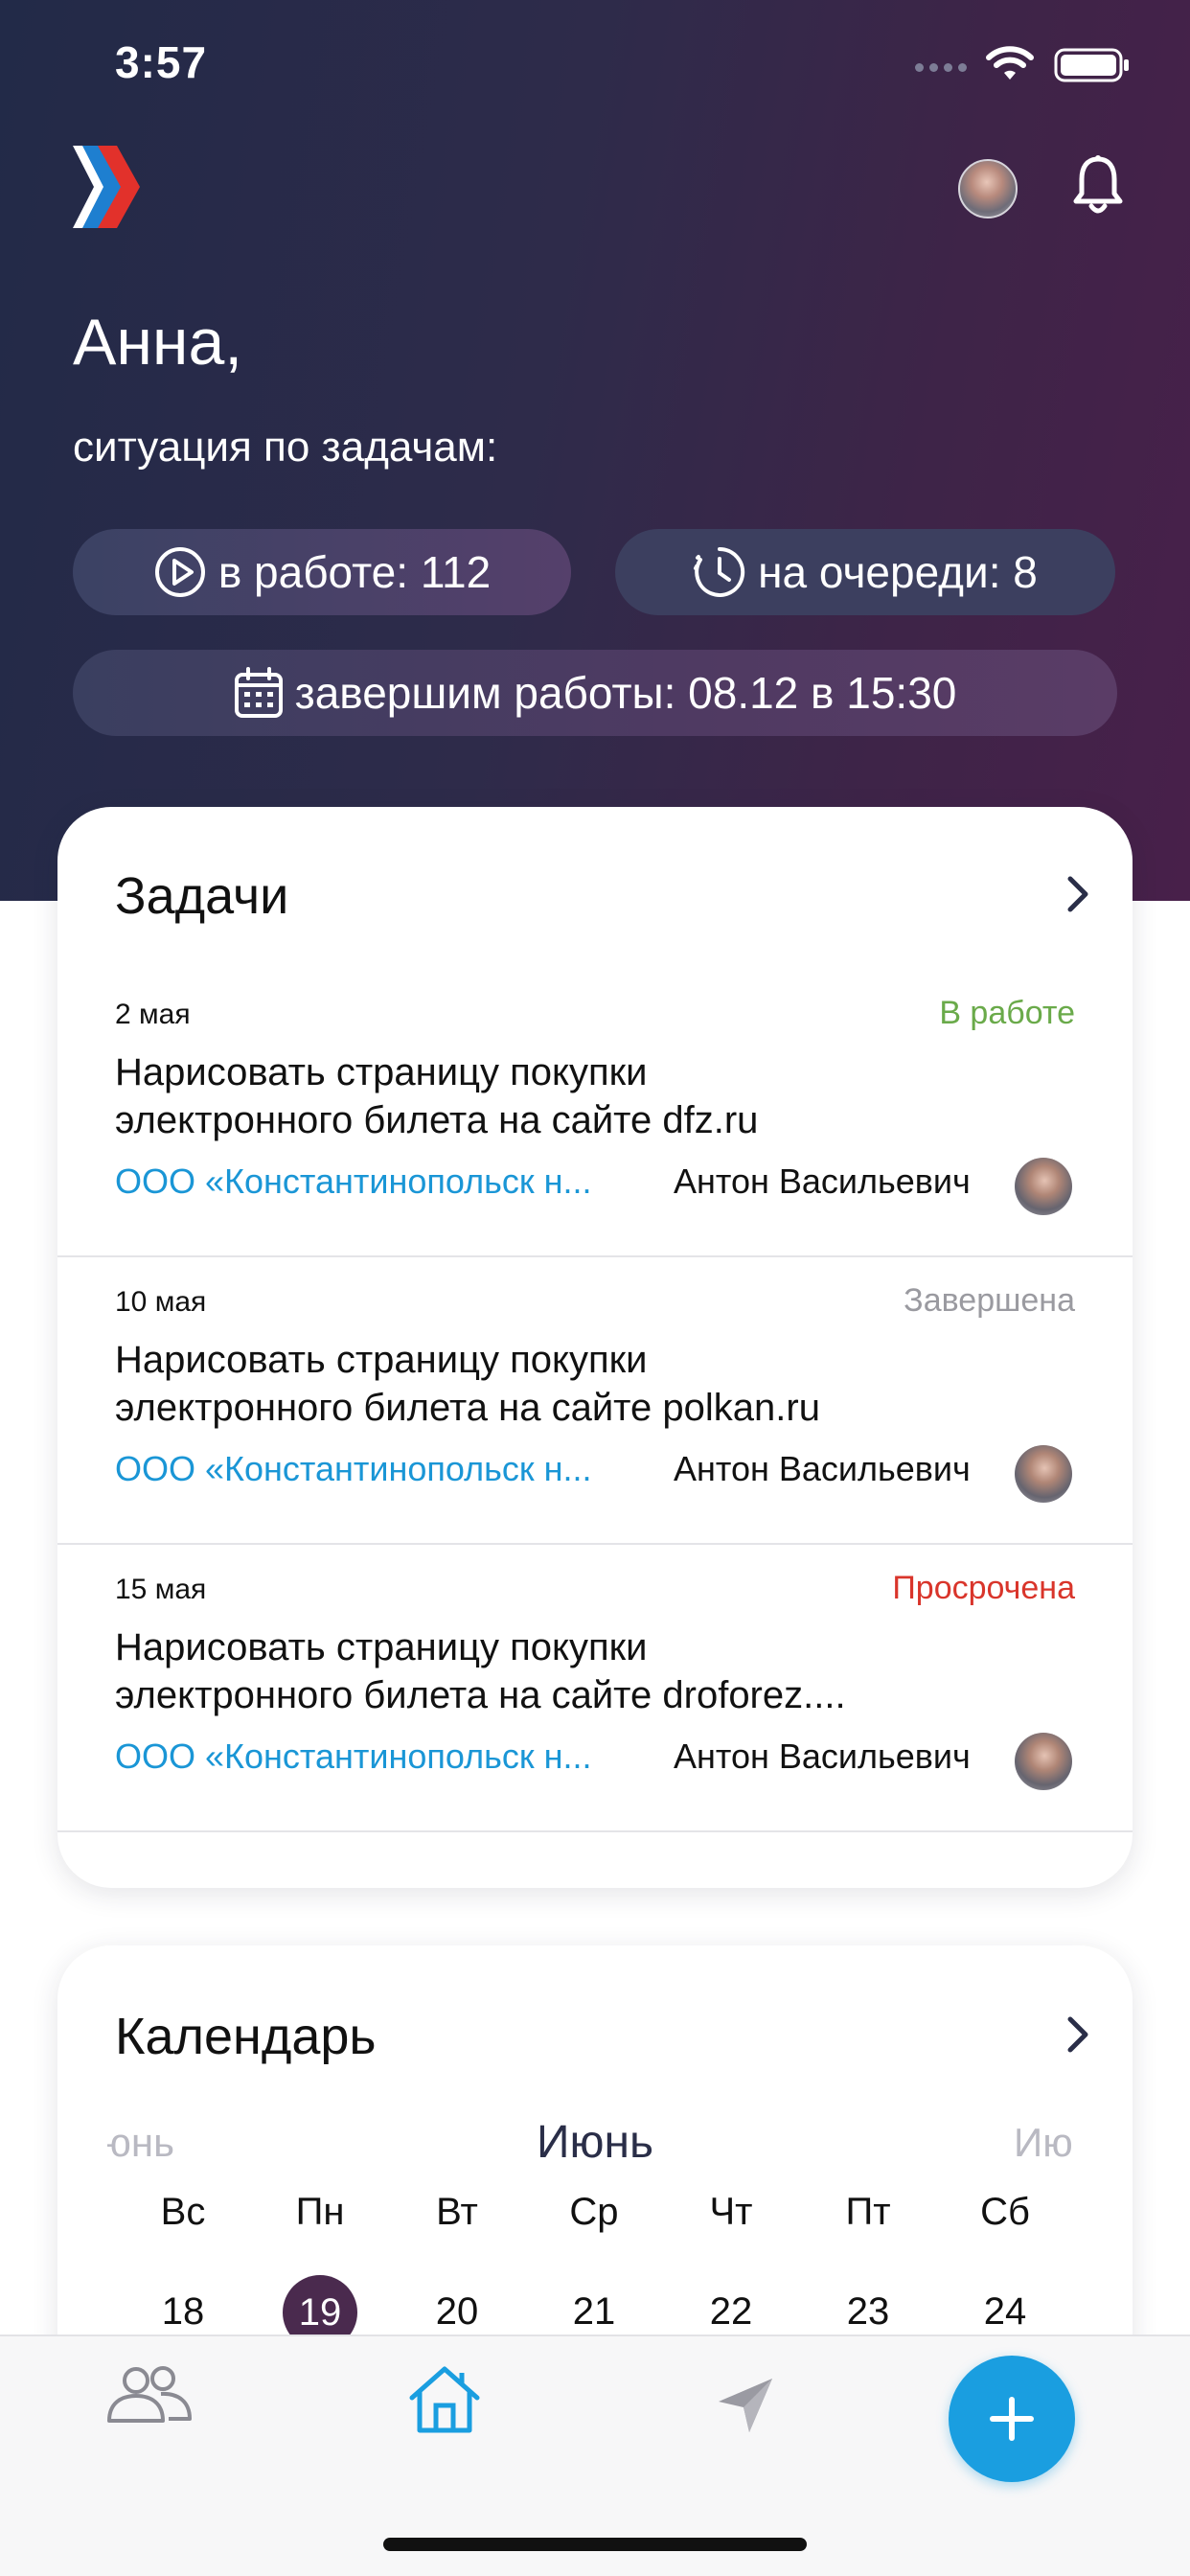  Describe the element at coordinates (457, 2212) in the screenshot. I see `weekday-label: Вт` at that location.